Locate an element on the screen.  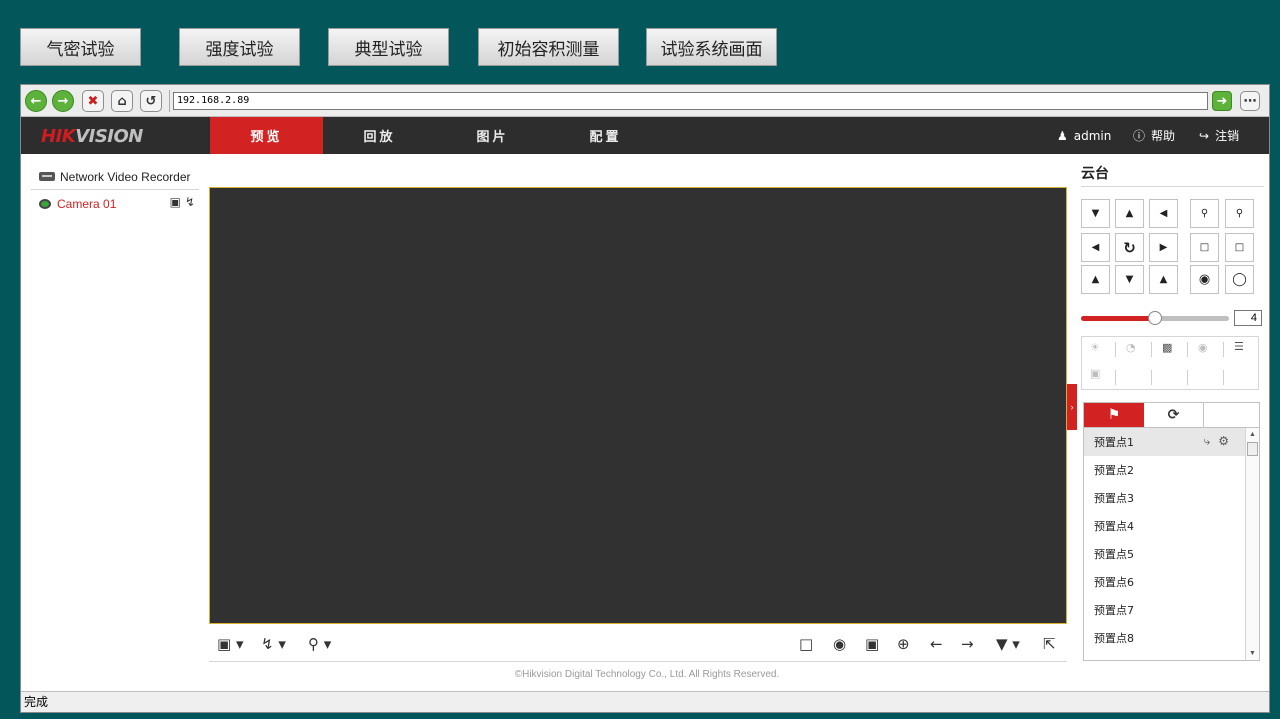
record-clip-icon: ▣ is located at coordinates (872, 644).